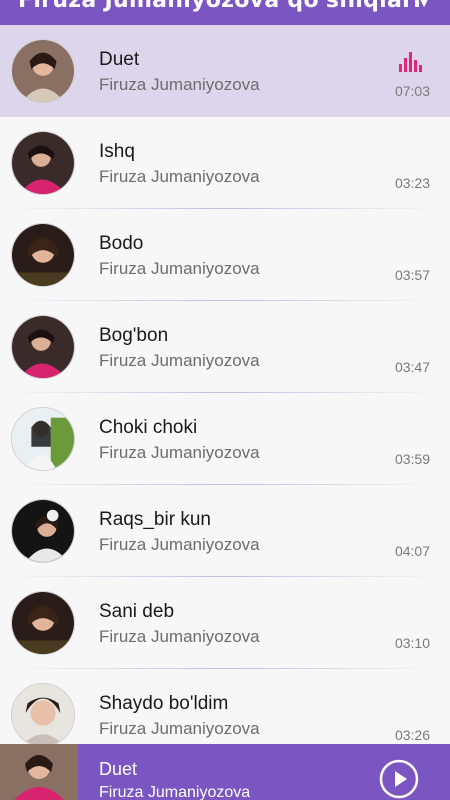 The height and width of the screenshot is (800, 450). Describe the element at coordinates (412, 459) in the screenshot. I see `song-duration: 03:59` at that location.